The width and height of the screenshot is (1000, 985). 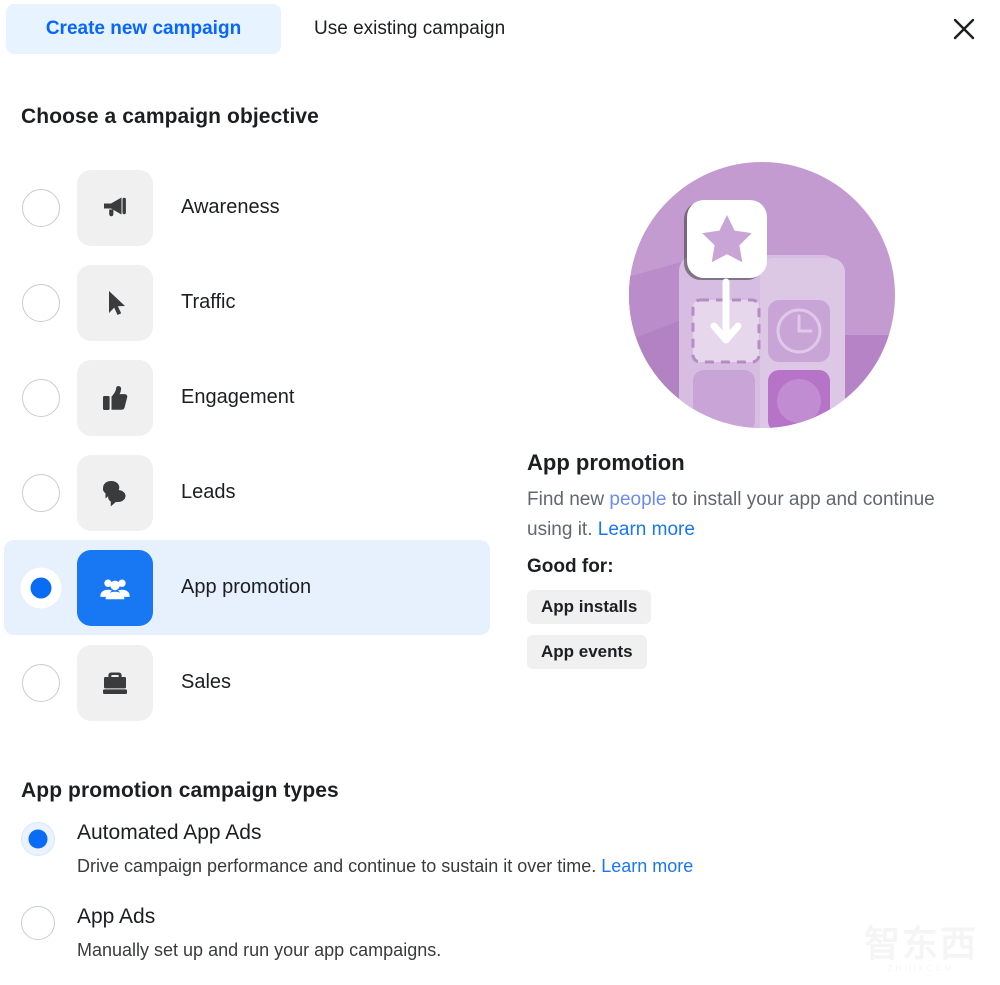 What do you see at coordinates (41, 682) in the screenshot?
I see `radio-sales` at bounding box center [41, 682].